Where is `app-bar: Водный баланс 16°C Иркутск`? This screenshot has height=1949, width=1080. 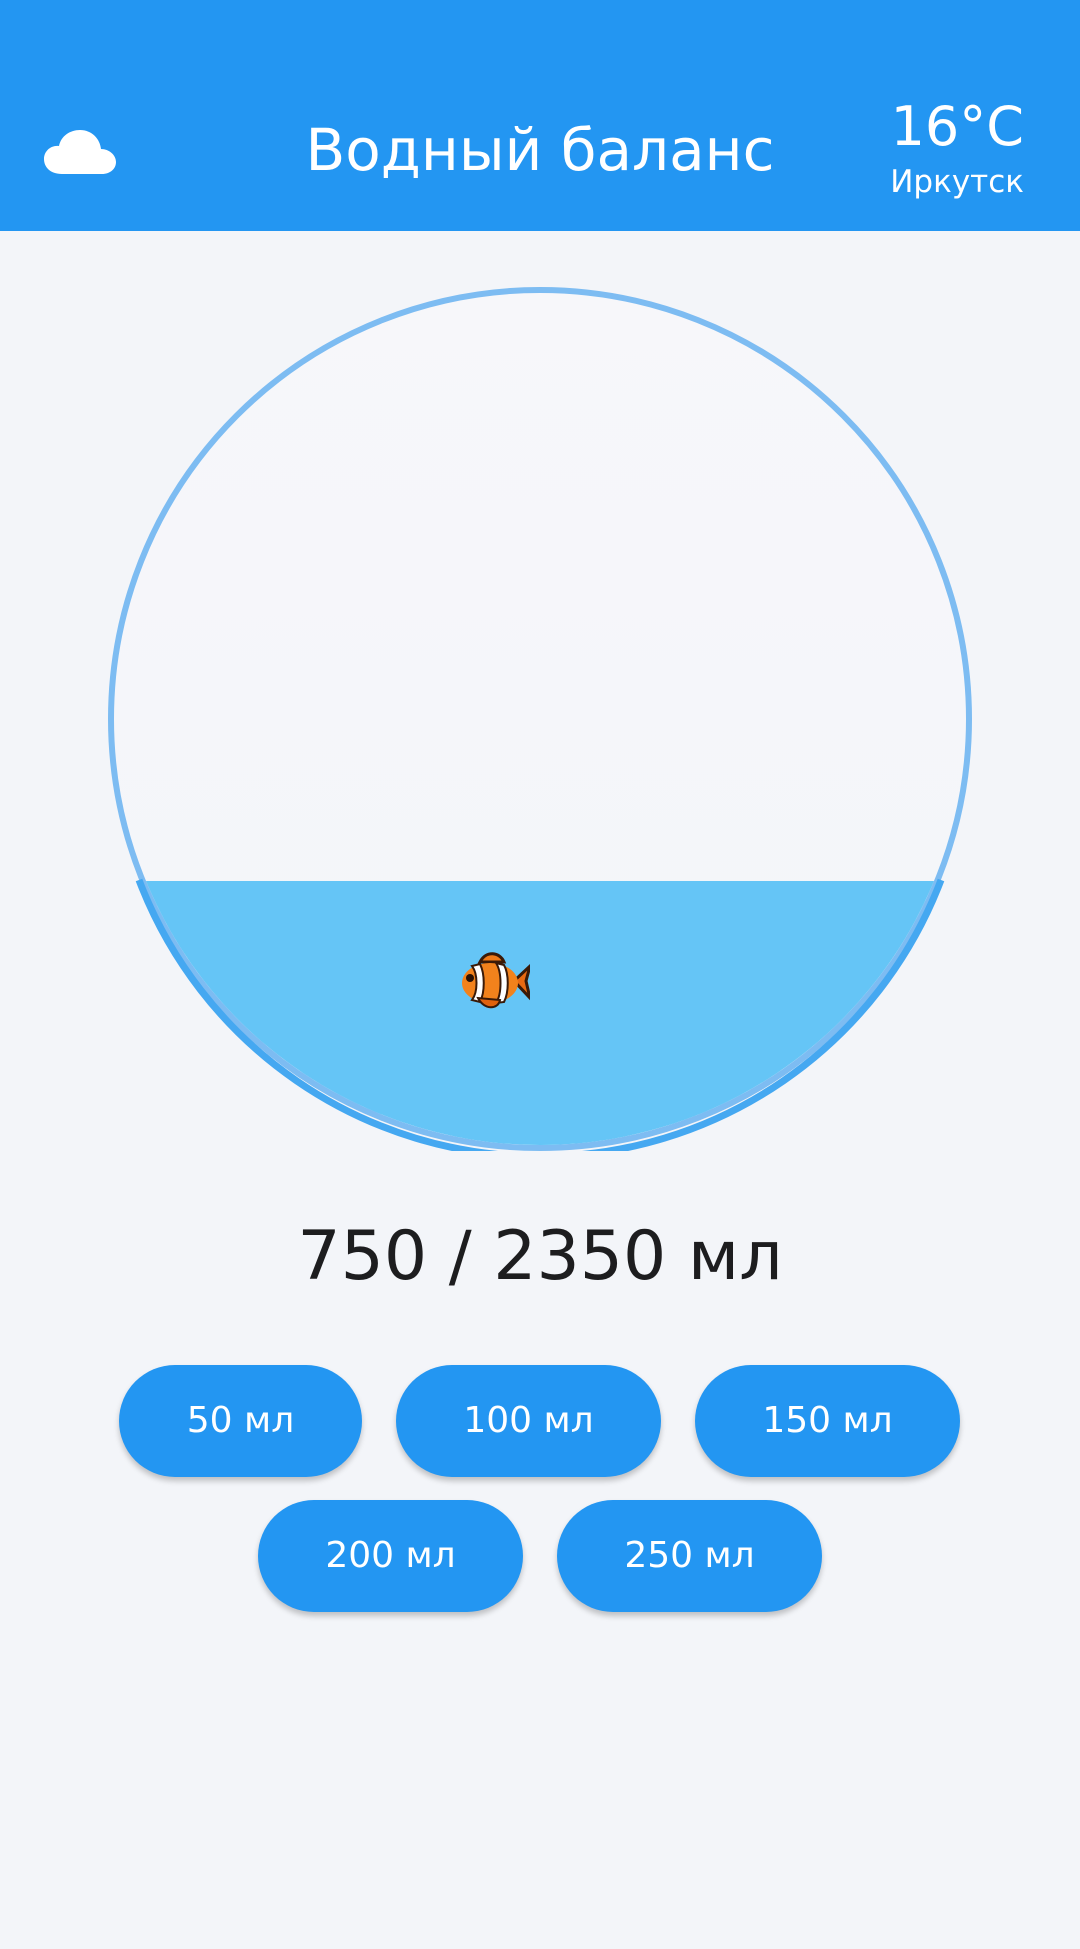
app-bar: Водный баланс 16°C Иркутск is located at coordinates (540, 115).